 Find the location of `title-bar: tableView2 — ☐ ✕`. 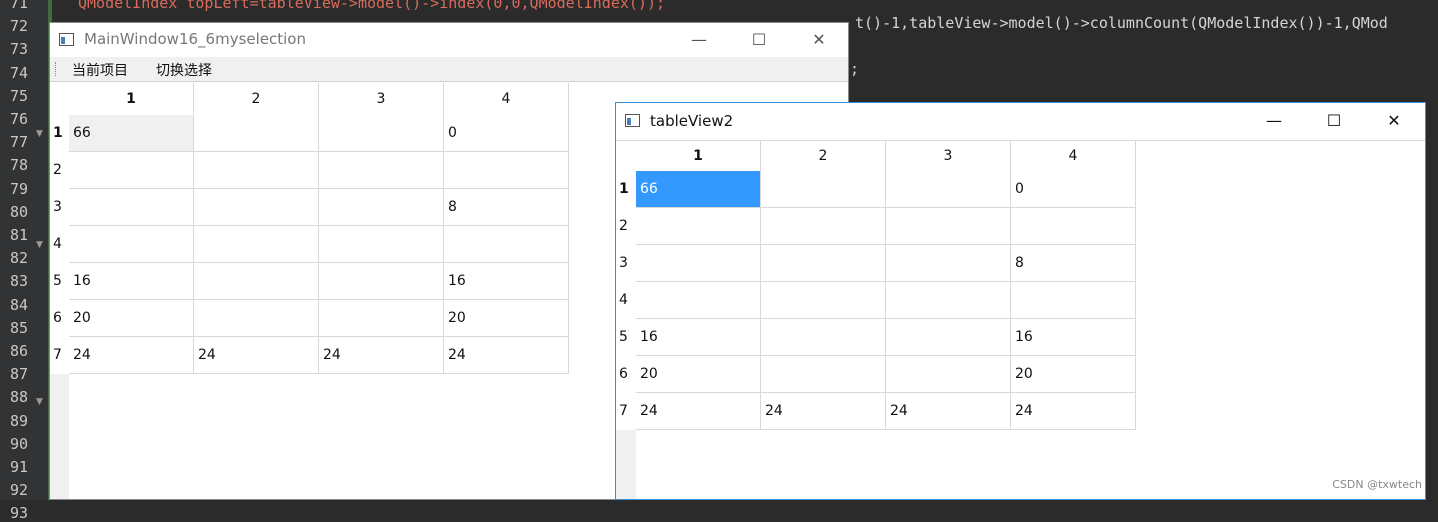

title-bar: tableView2 — ☐ ✕ is located at coordinates (1020, 121).